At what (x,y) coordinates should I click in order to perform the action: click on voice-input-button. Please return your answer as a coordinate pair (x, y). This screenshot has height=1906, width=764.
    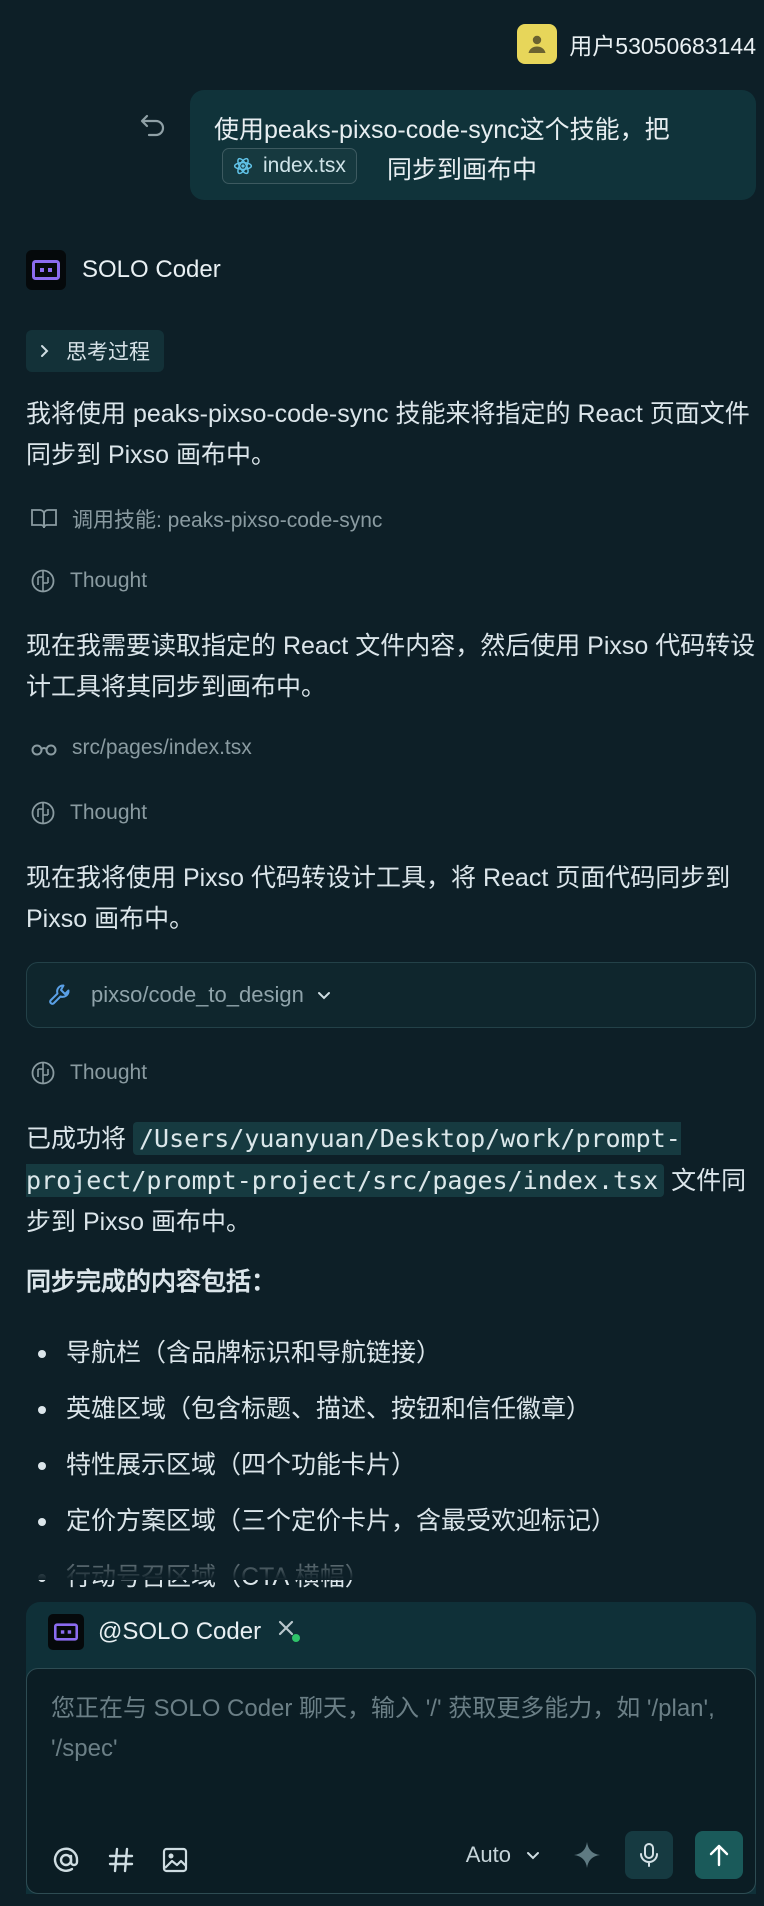
    Looking at the image, I should click on (649, 1855).